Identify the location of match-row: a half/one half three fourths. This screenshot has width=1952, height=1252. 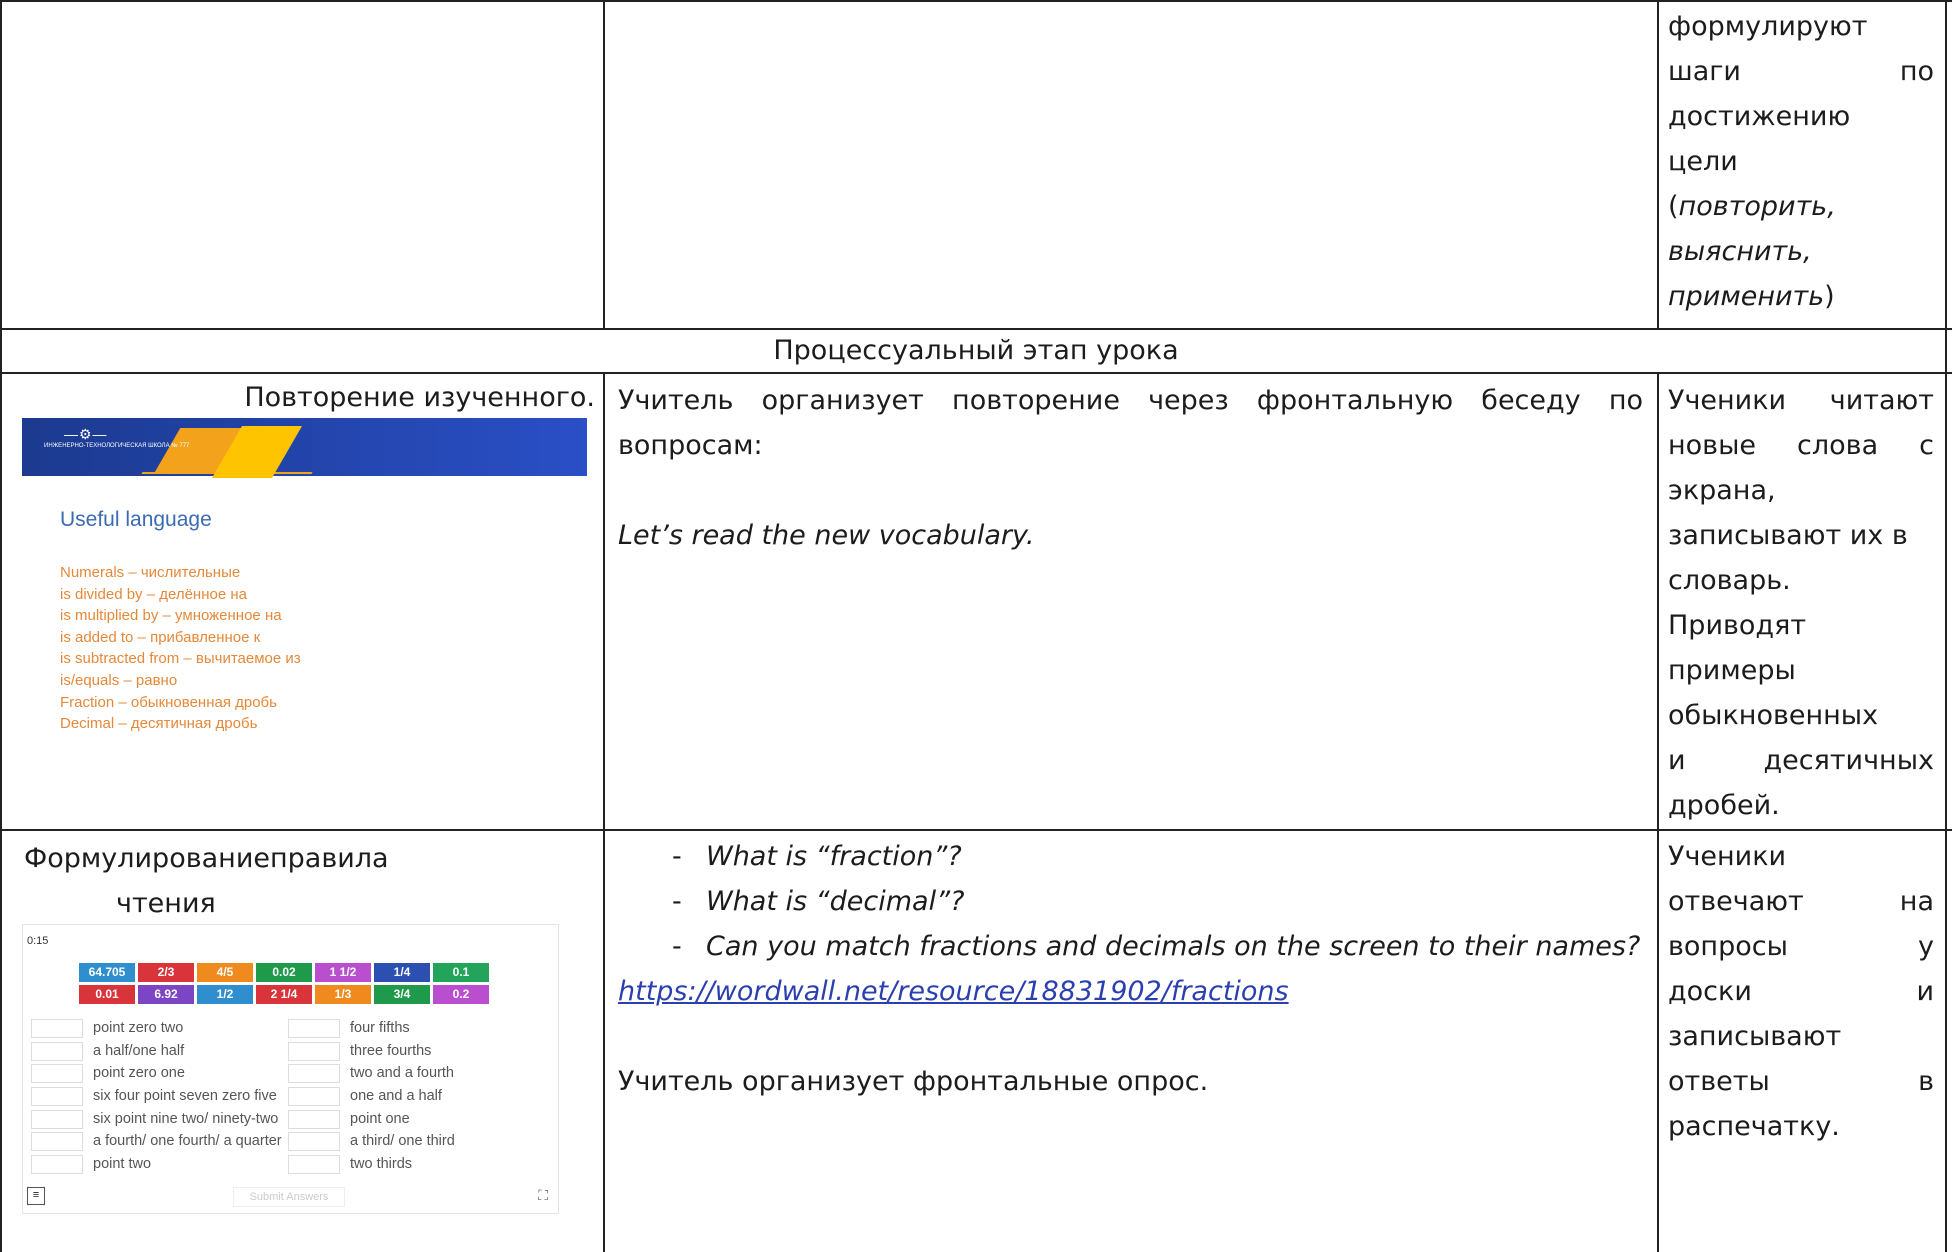
(291, 1051).